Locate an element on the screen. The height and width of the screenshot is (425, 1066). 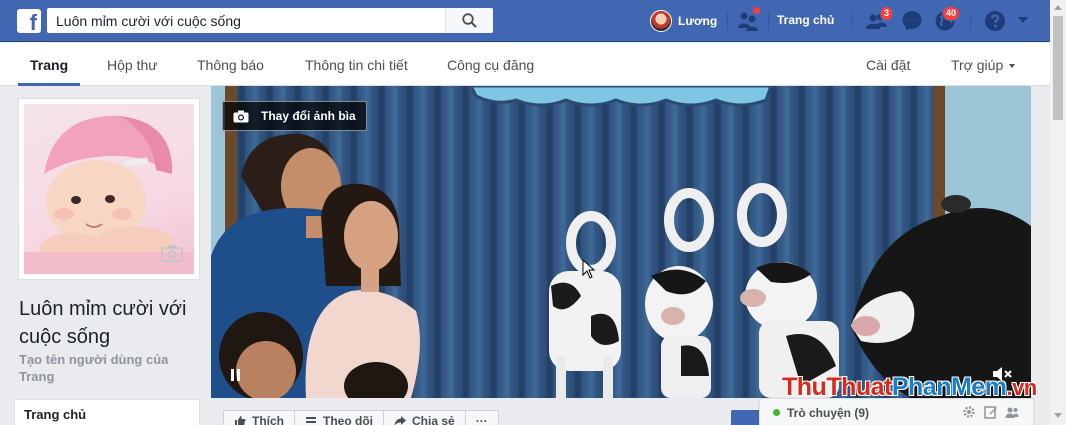
tab-help-label: Trợ giúp is located at coordinates (977, 65).